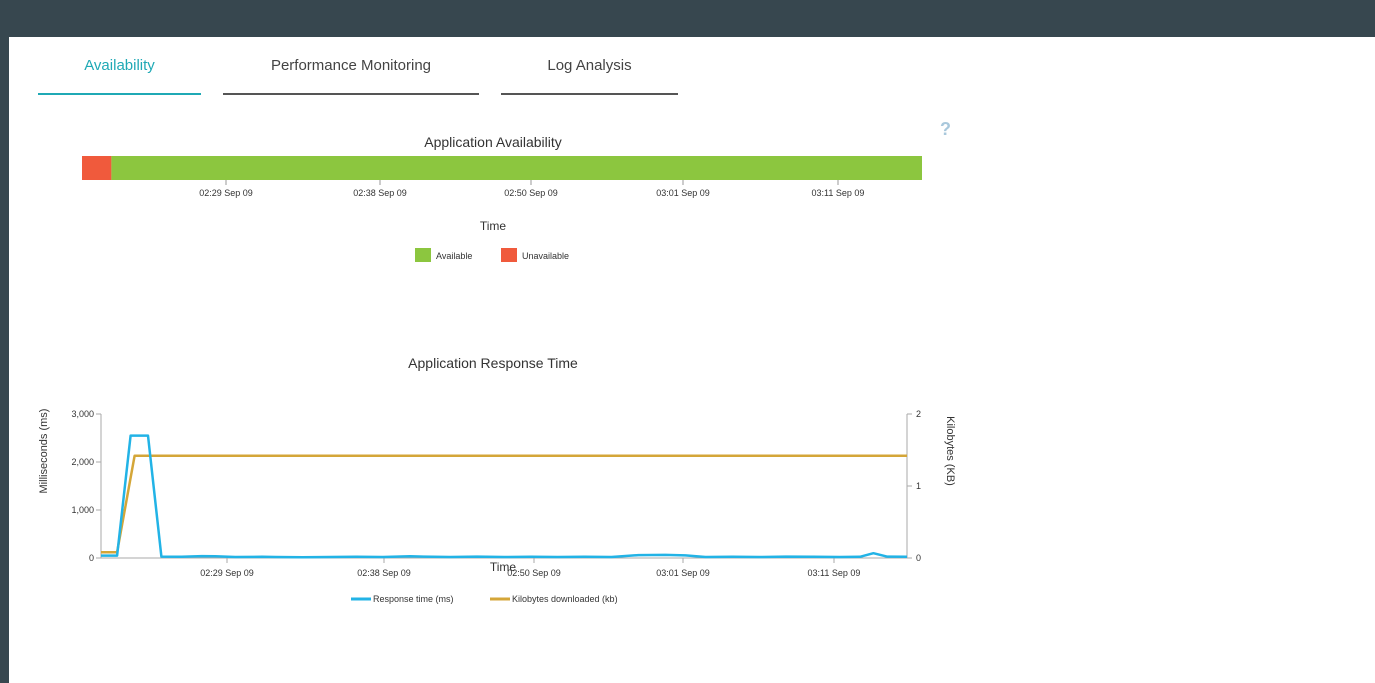 The image size is (1375, 683). Describe the element at coordinates (503, 567) in the screenshot. I see `response-x-axis-label: Time` at that location.